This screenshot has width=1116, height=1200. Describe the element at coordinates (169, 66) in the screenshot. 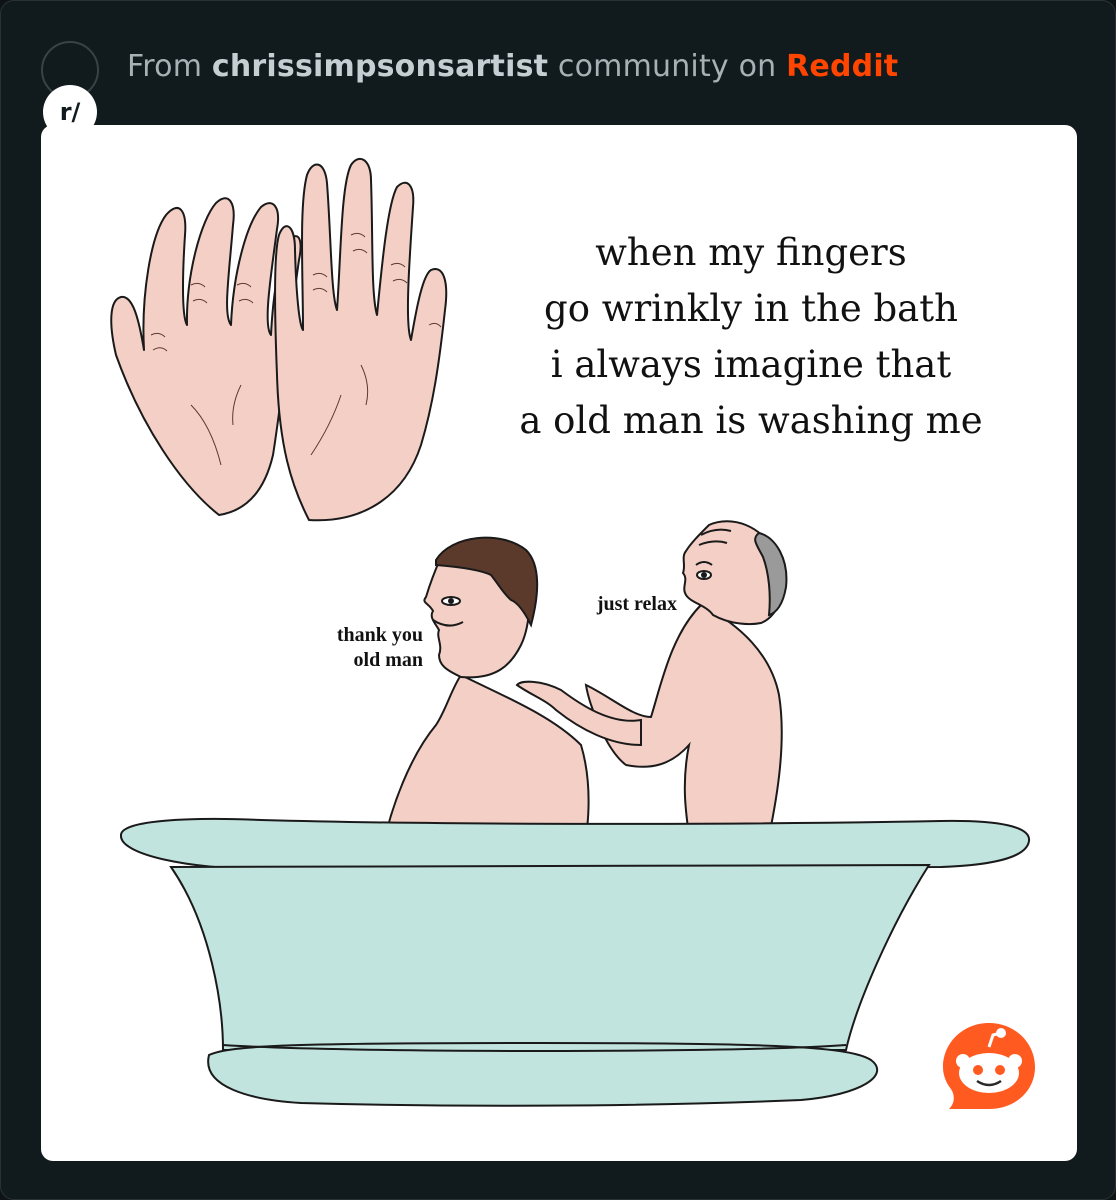

I see `source-prefix: From` at that location.